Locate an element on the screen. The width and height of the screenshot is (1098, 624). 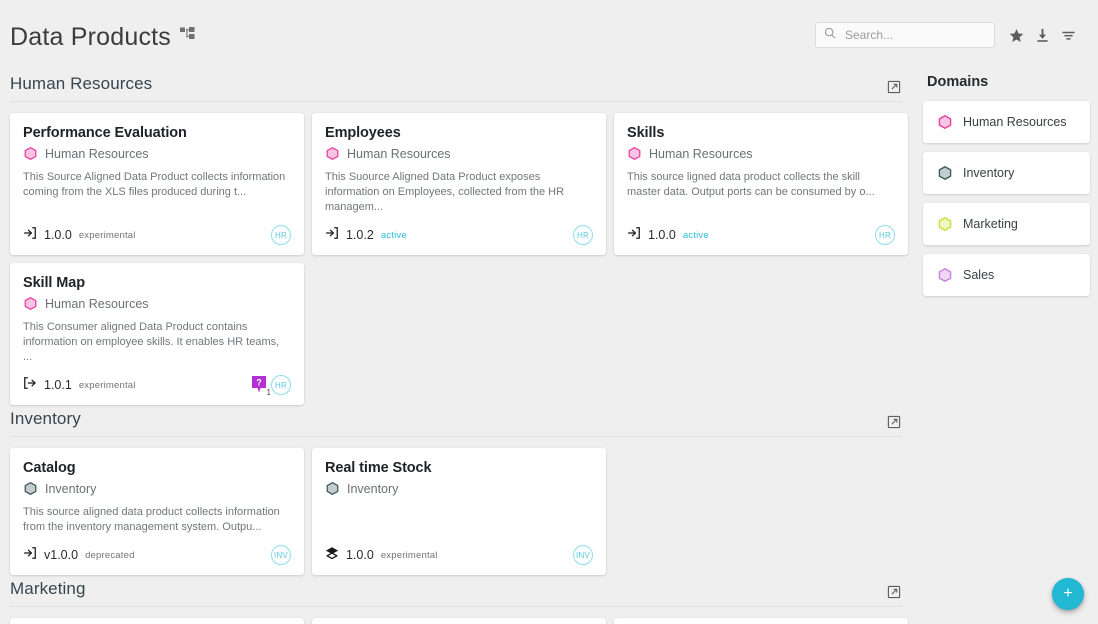
page-title: Data Products is located at coordinates (102, 35).